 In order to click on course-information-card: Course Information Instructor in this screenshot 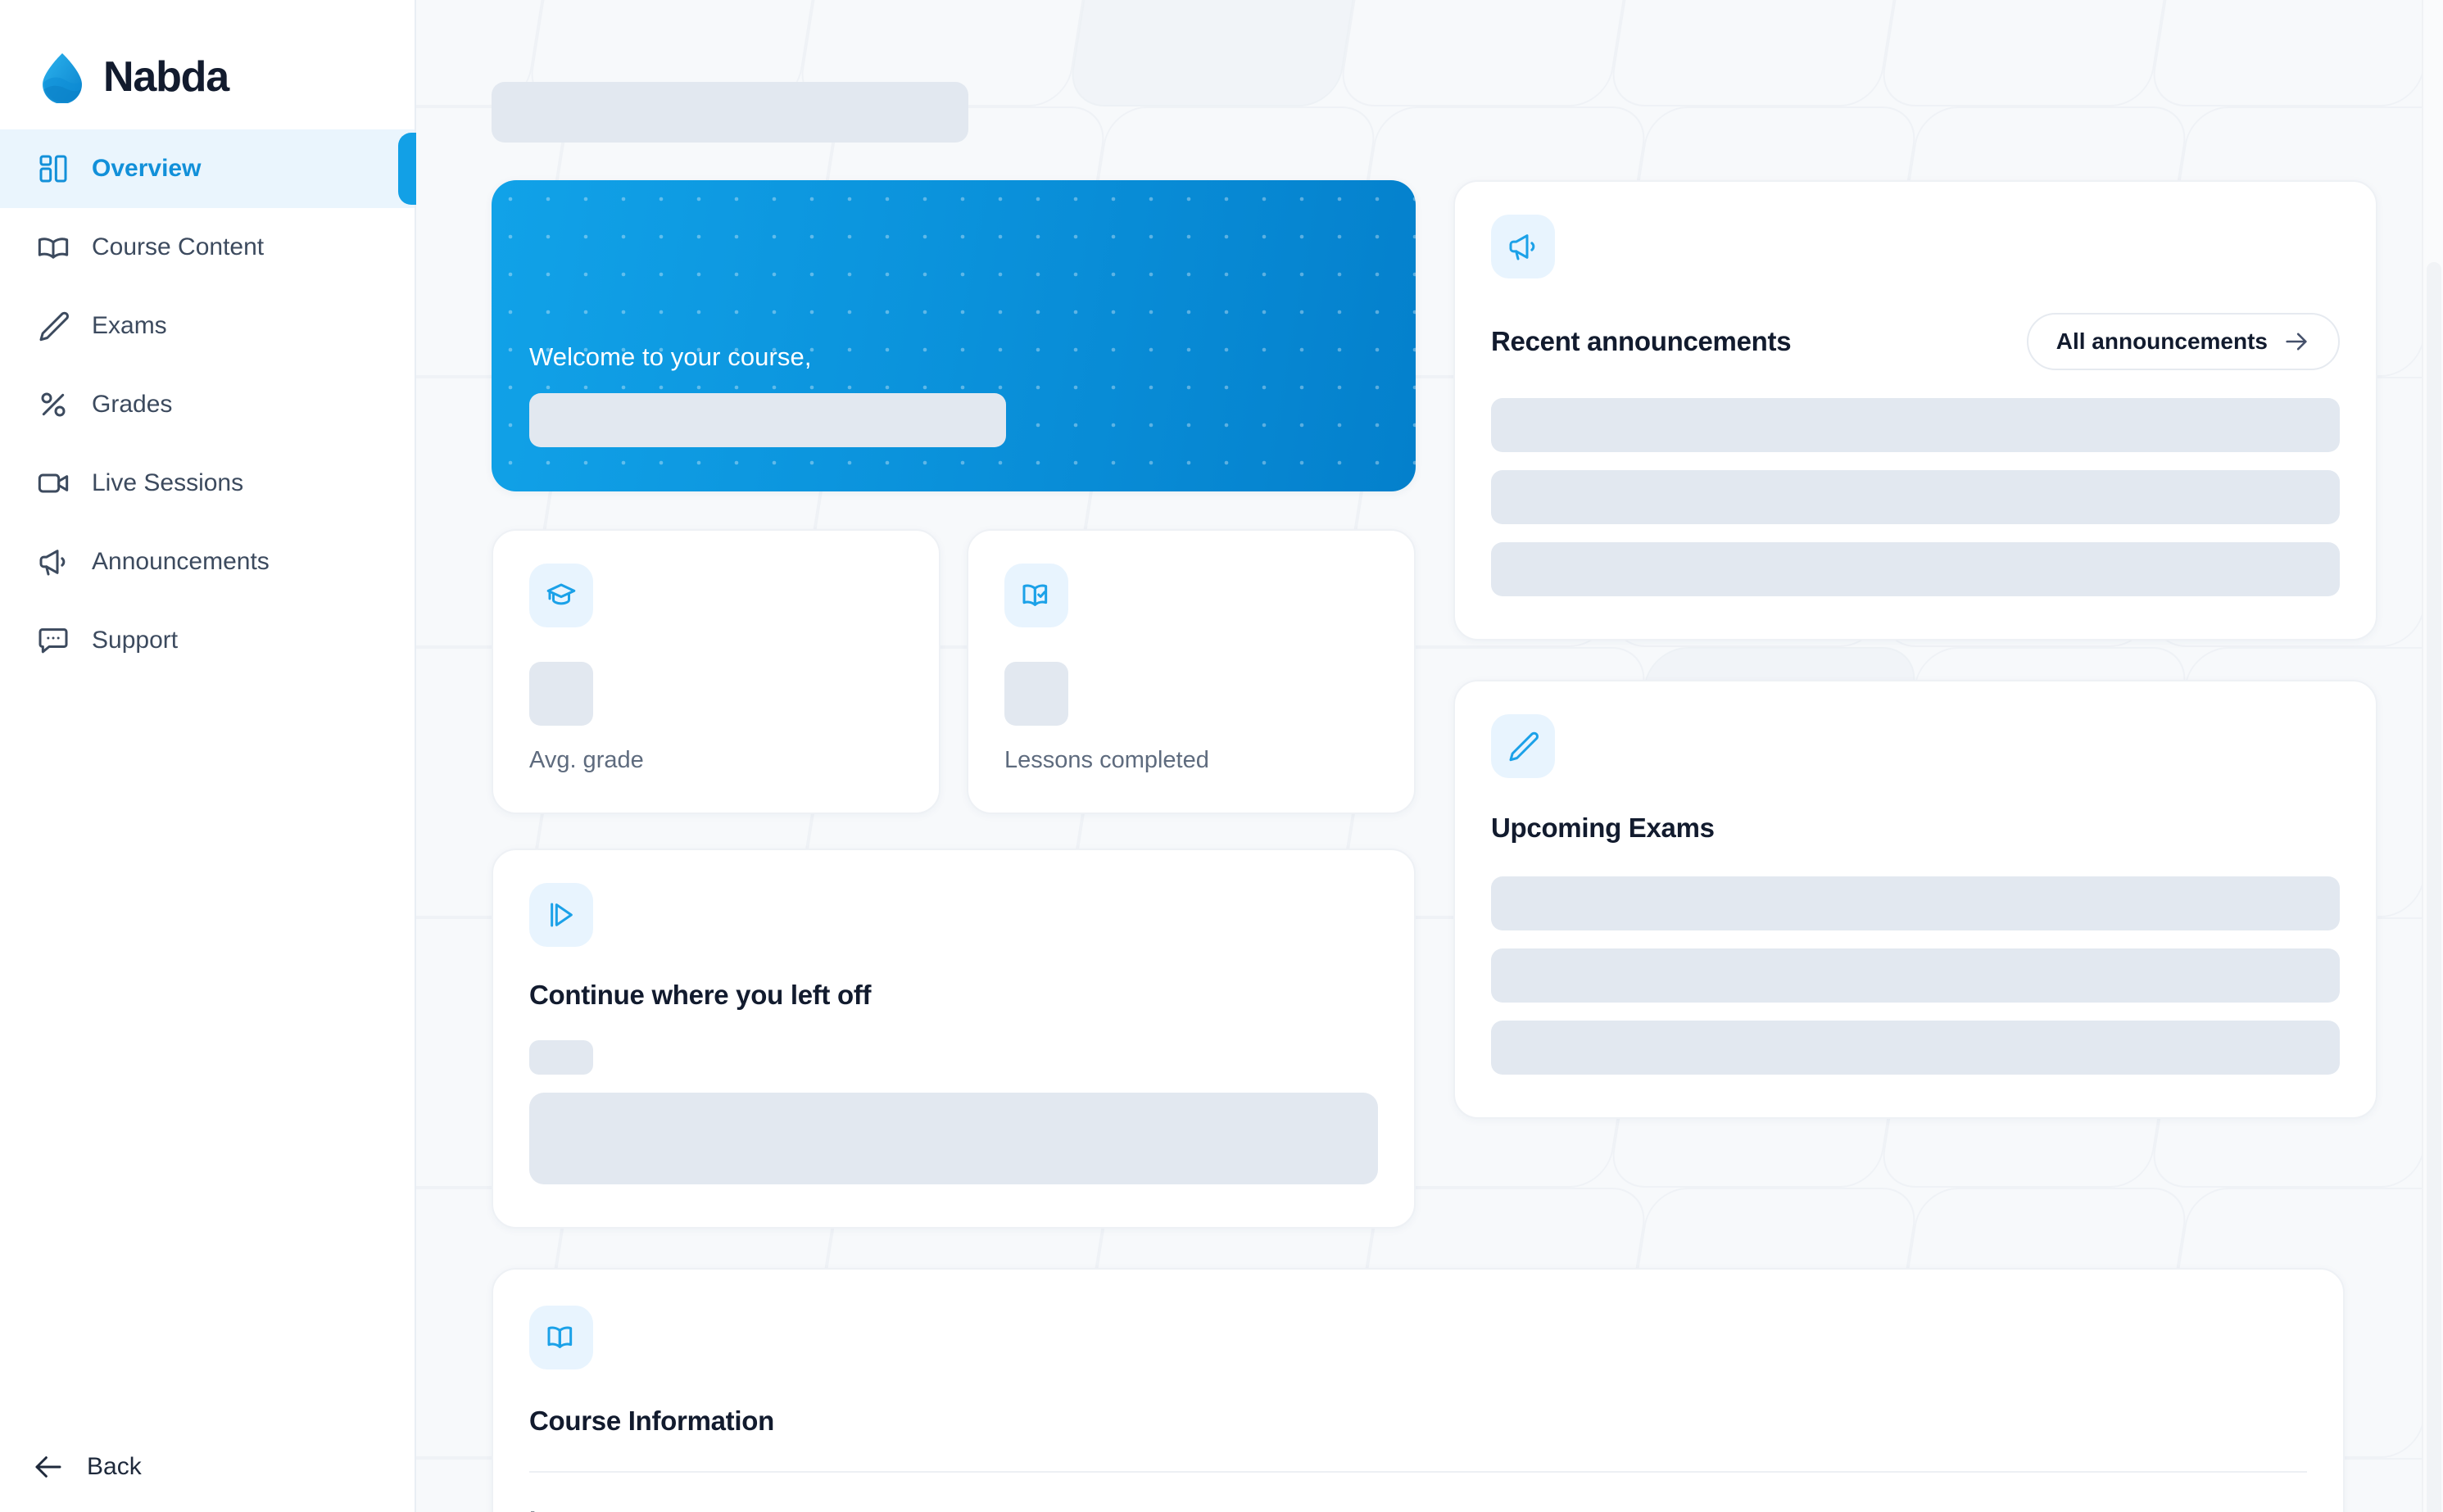, I will do `click(1418, 1390)`.